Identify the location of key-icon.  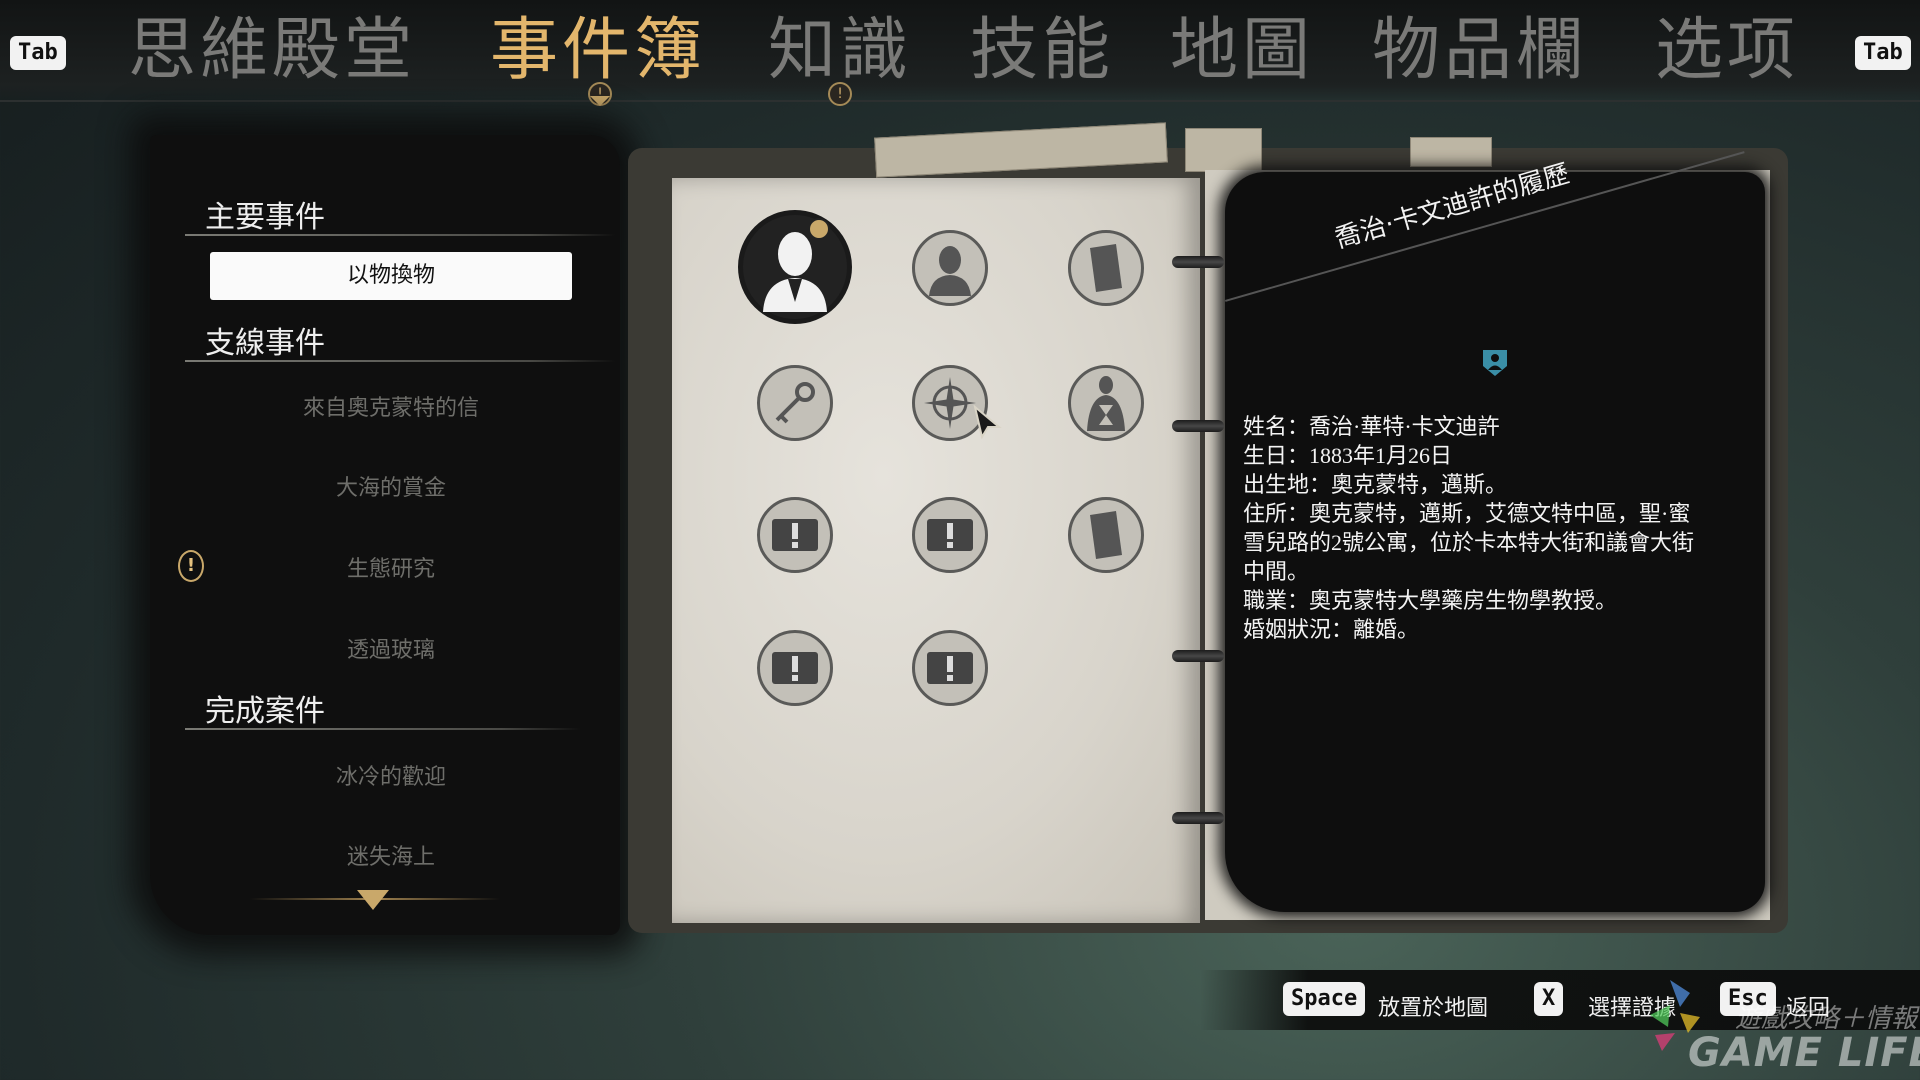
(795, 403).